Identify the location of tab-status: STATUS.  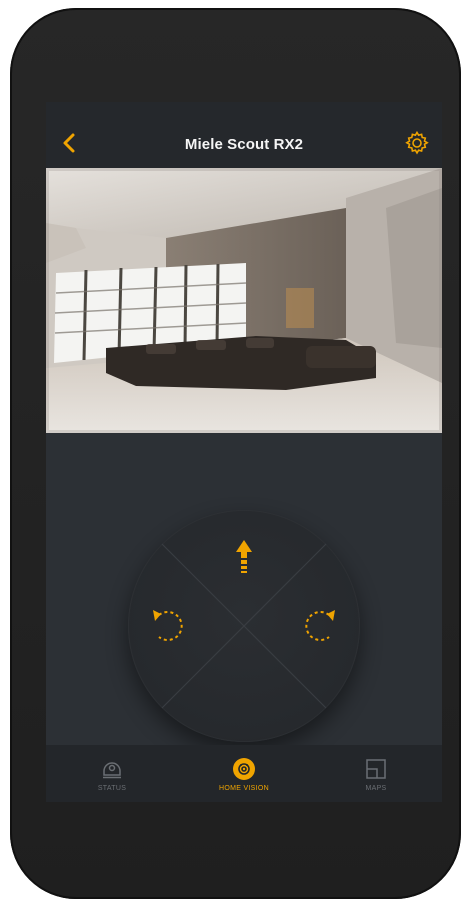
(112, 773).